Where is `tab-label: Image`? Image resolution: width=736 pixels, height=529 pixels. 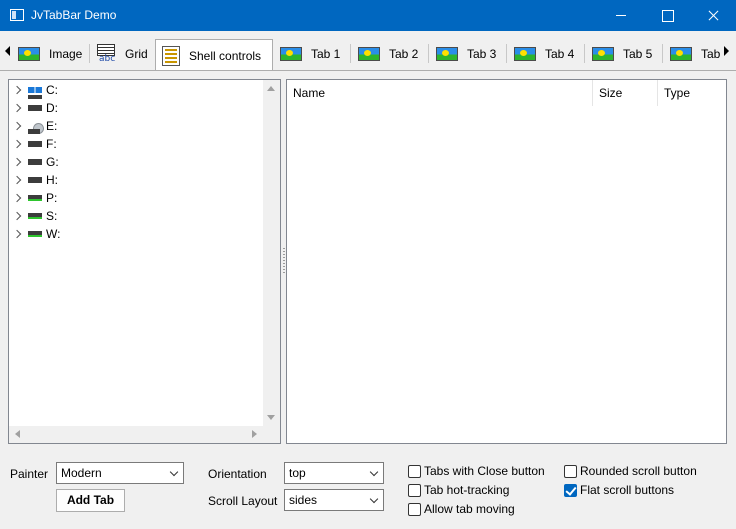 tab-label: Image is located at coordinates (66, 53).